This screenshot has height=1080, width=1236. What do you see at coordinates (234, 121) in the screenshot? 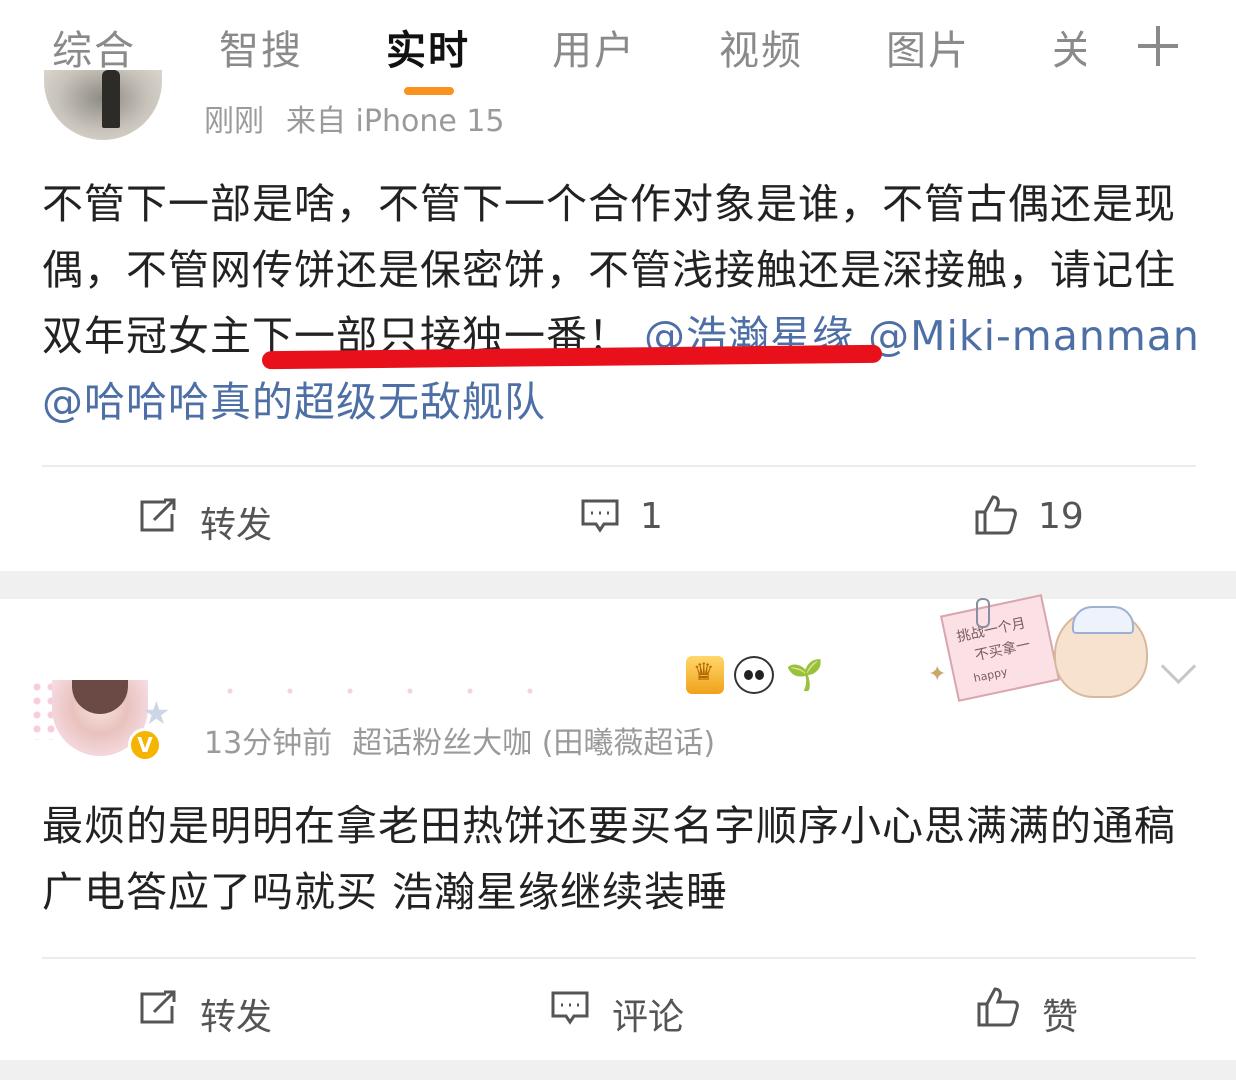
I see `post-time: 刚刚` at bounding box center [234, 121].